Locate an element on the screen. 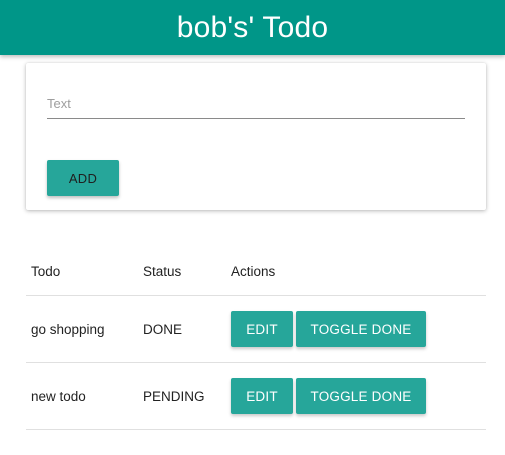 The height and width of the screenshot is (455, 505). todo-status-cell: PENDING is located at coordinates (182, 396).